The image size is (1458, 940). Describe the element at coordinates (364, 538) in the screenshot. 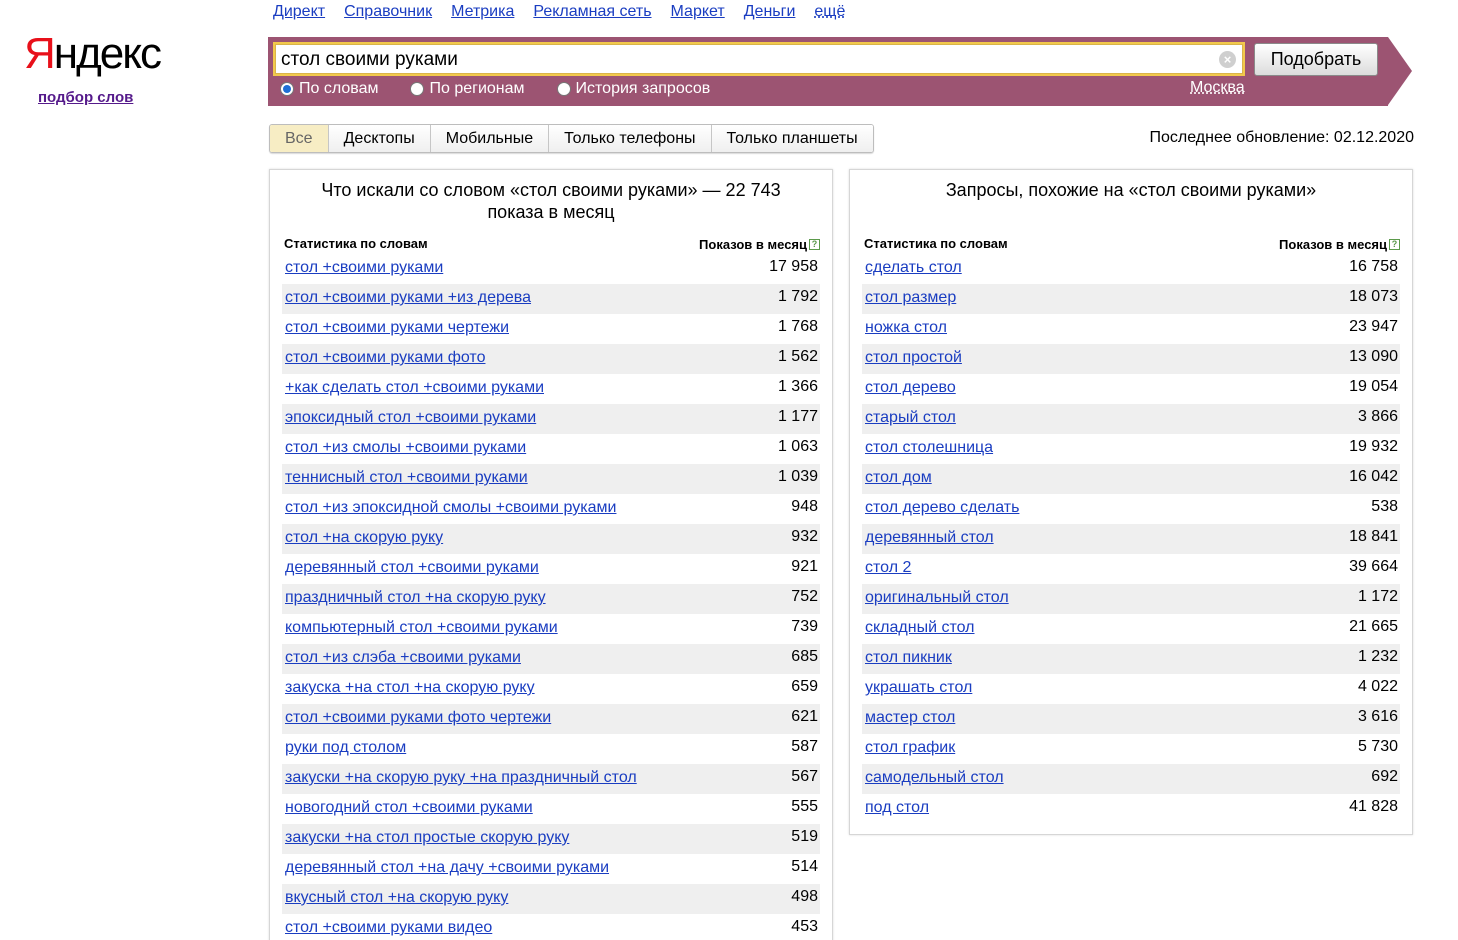

I see `keyword-link: стол +на скорую руку` at that location.